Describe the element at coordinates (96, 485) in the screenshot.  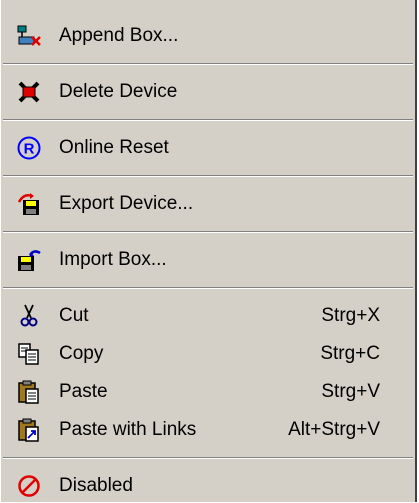
I see `menu-item-label: Disabled` at that location.